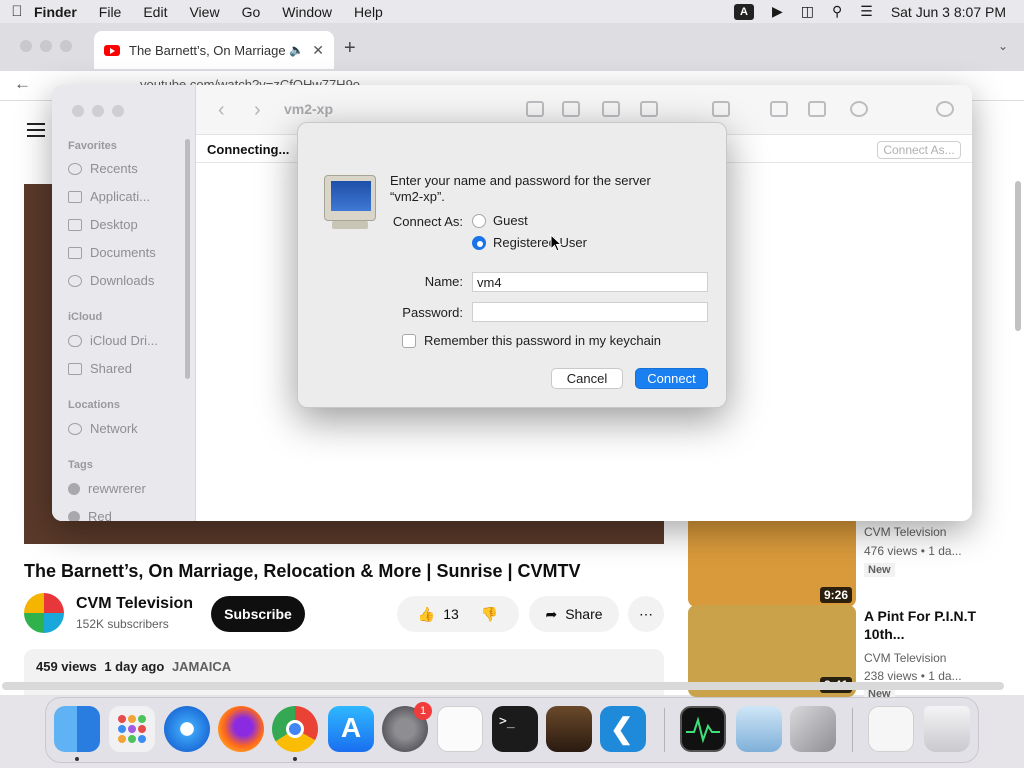  I want to click on share-icon, so click(779, 109).